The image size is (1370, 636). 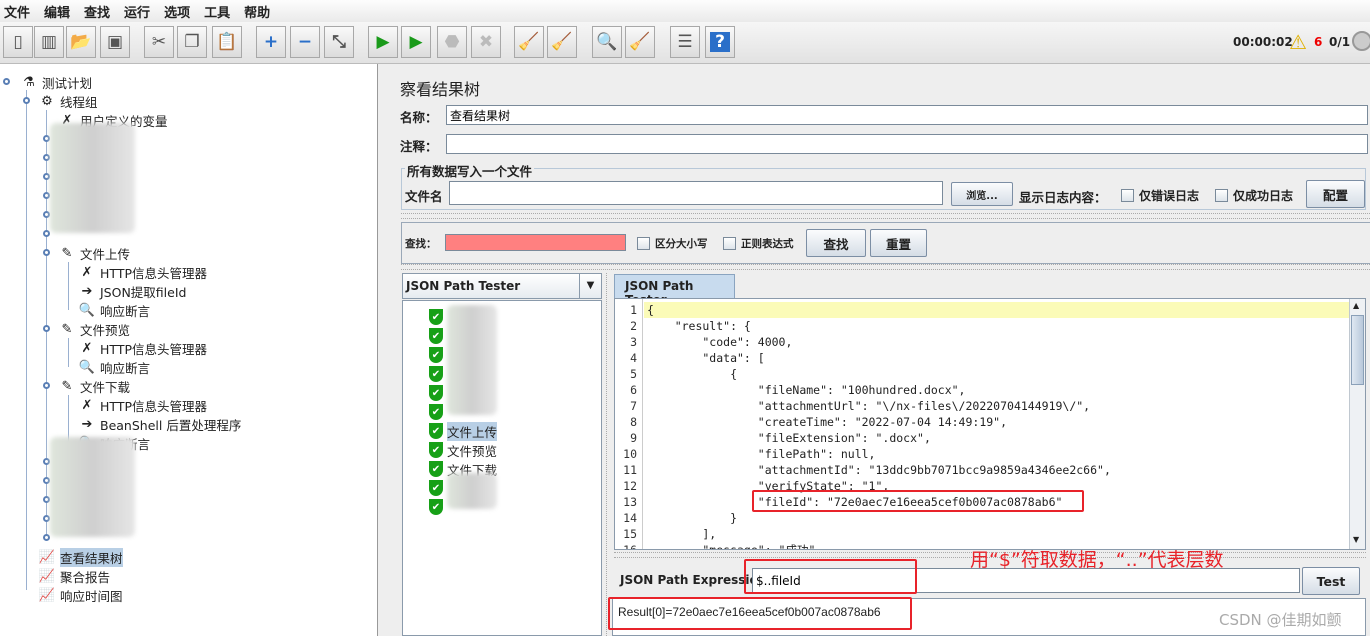 What do you see at coordinates (94, 386) in the screenshot?
I see `tree-node: ✎ 文件下载` at bounding box center [94, 386].